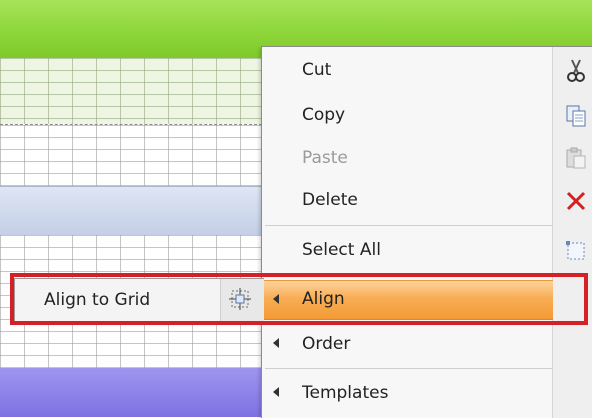 The width and height of the screenshot is (592, 418). I want to click on menu-item-label: Delete, so click(330, 200).